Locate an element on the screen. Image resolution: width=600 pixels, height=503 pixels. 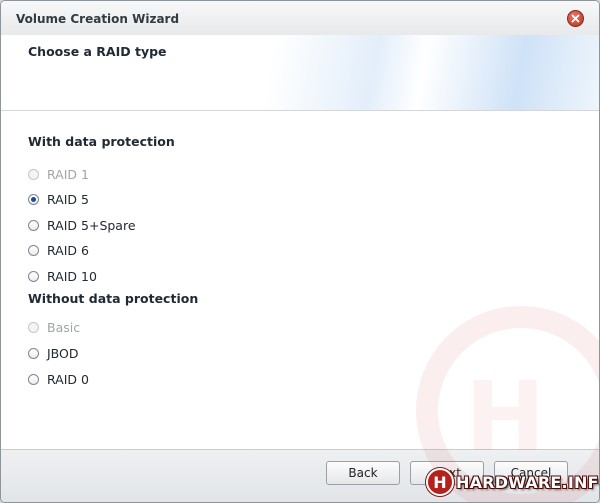
radio-option-raid-10: RAID 10 is located at coordinates (62, 276).